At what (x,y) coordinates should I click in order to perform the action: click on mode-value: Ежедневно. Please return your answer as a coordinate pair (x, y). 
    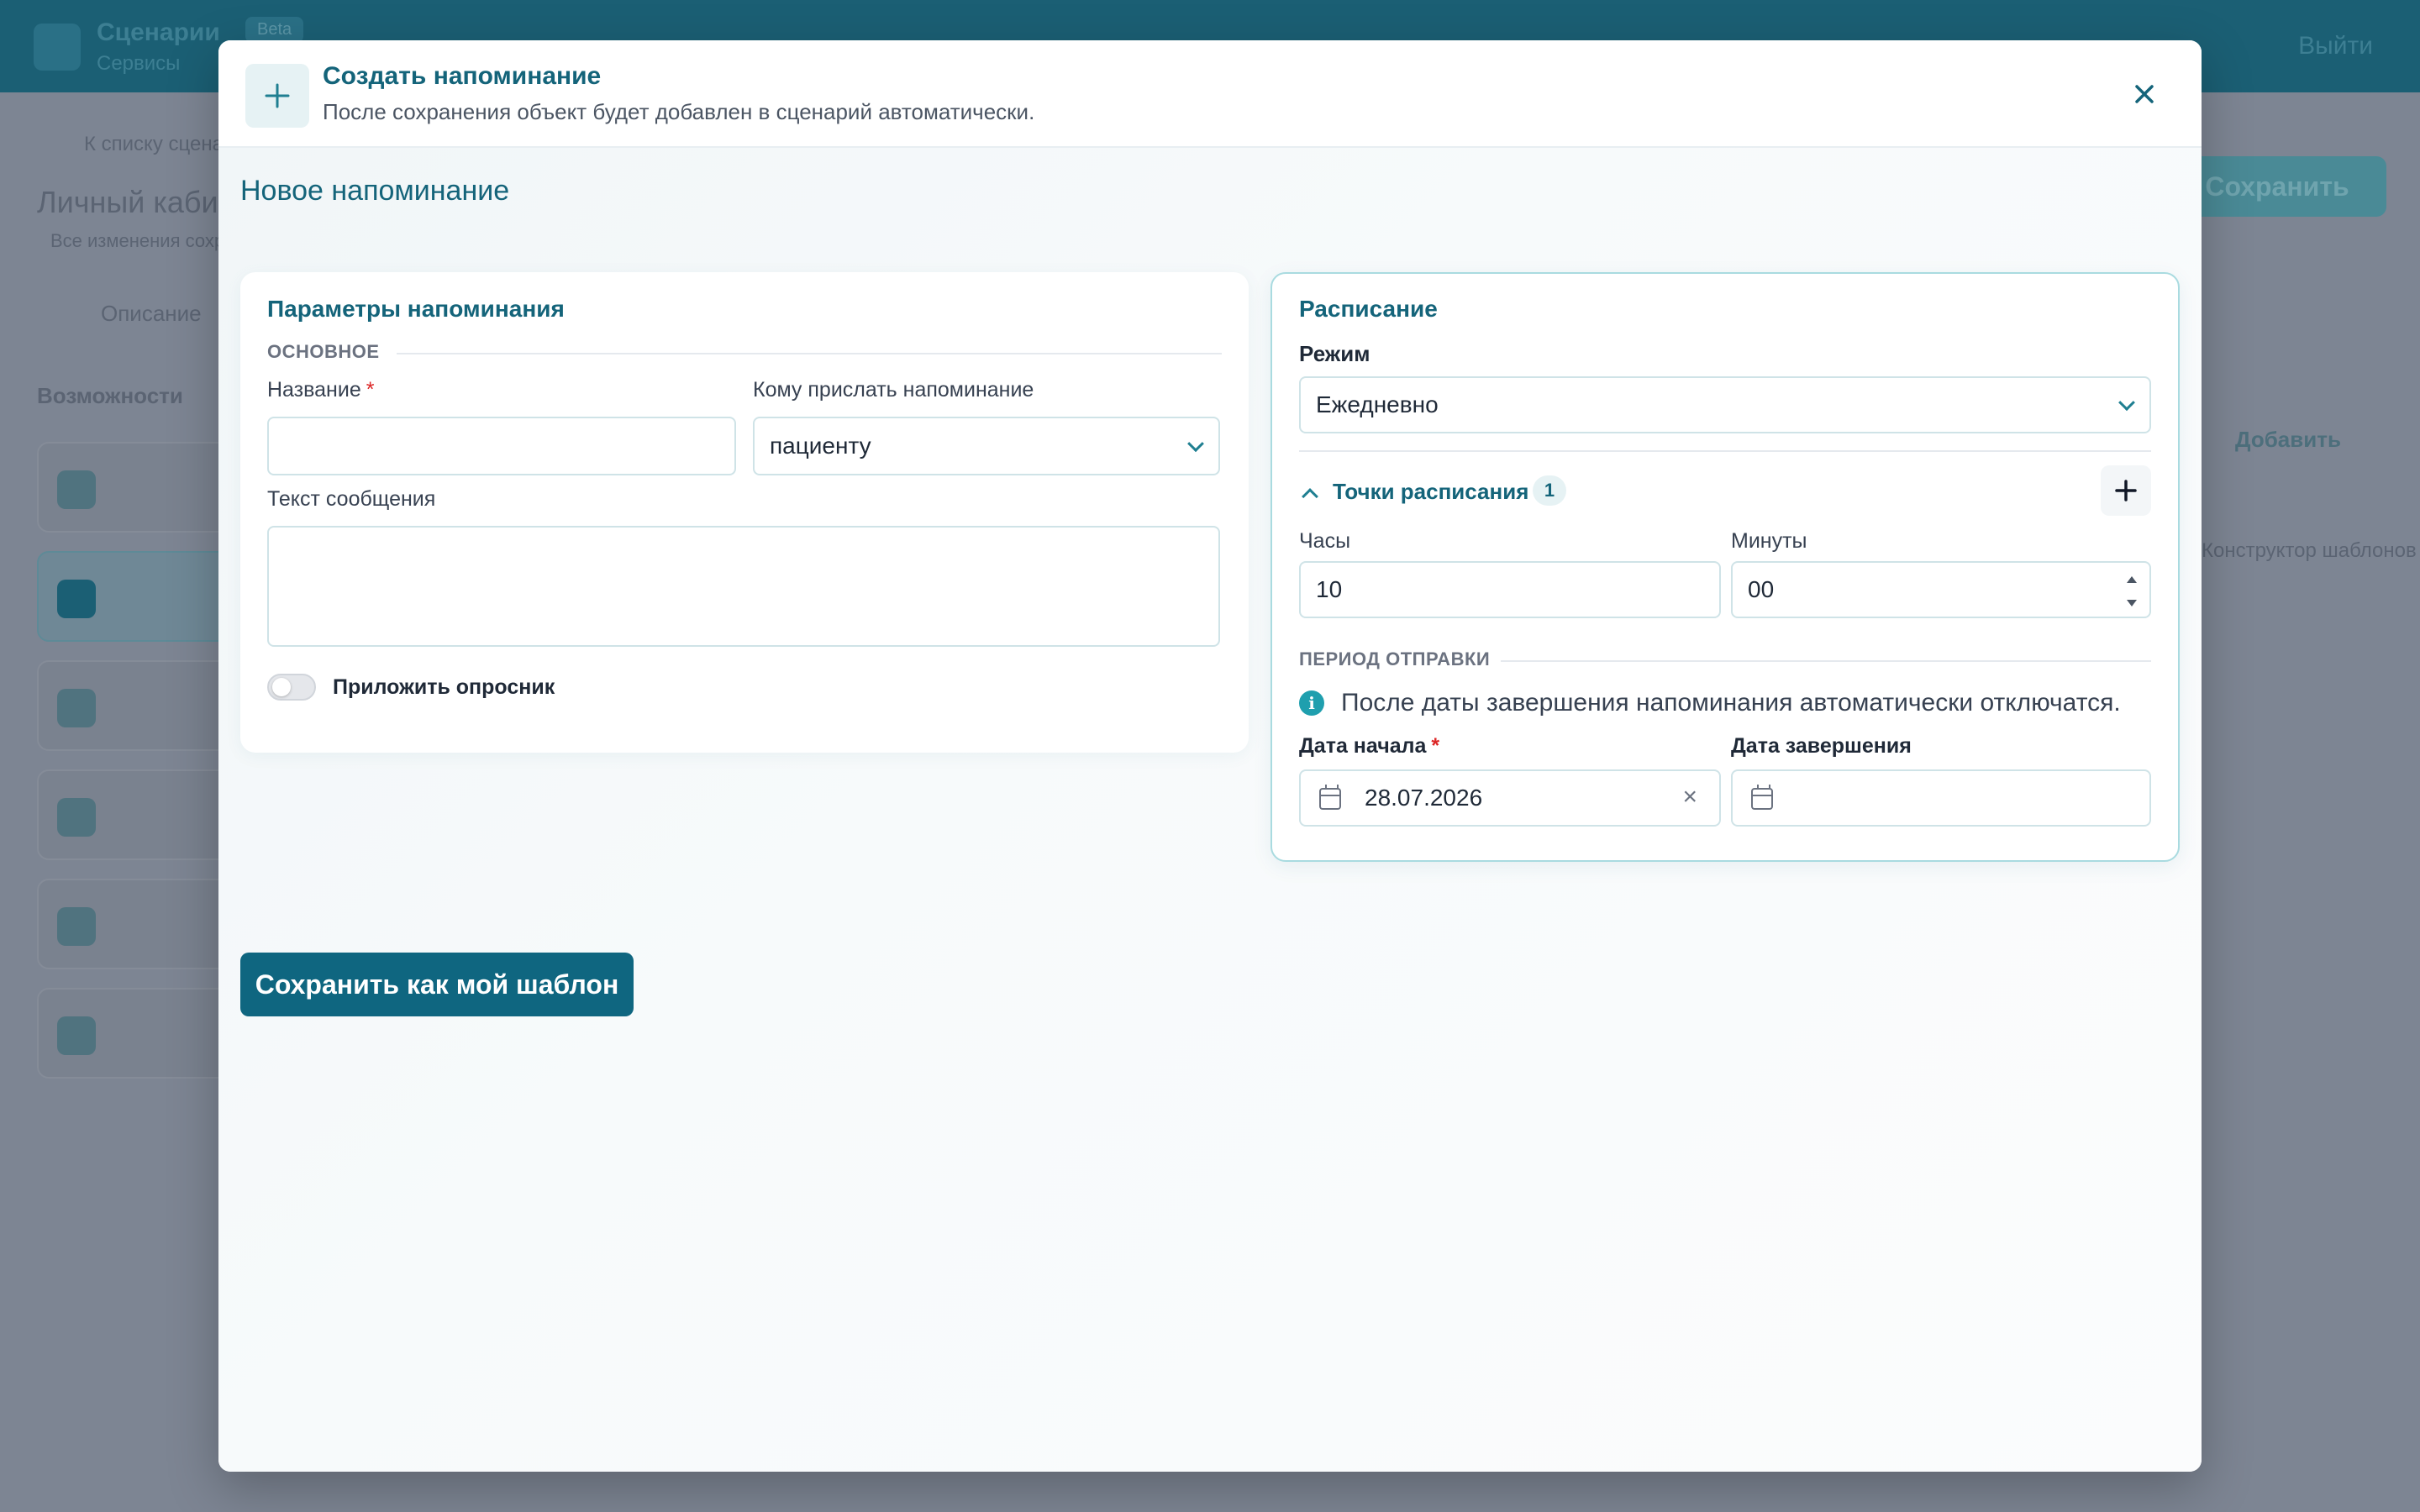
    Looking at the image, I should click on (1377, 404).